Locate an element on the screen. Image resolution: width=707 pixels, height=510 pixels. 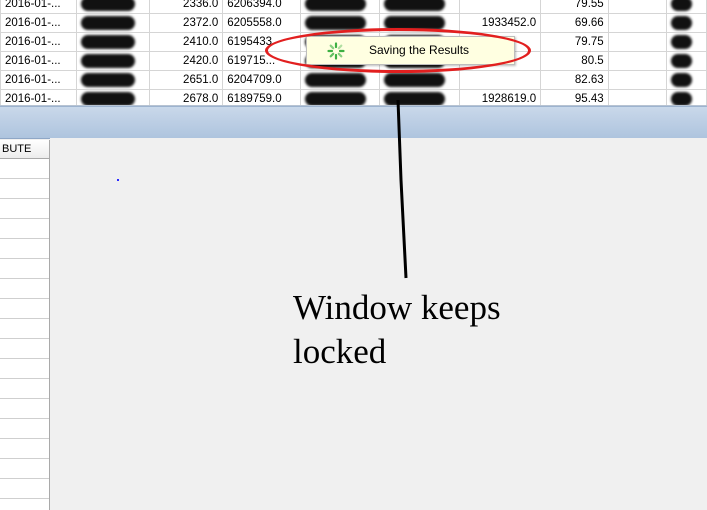
annotation-arrow is located at coordinates (402, 189).